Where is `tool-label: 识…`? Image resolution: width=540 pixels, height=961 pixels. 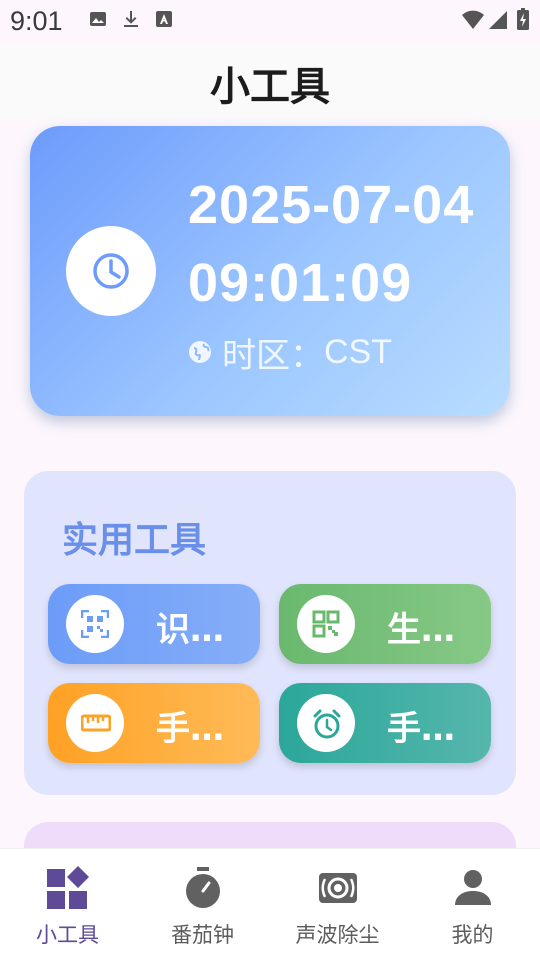
tool-label: 识… is located at coordinates (190, 630).